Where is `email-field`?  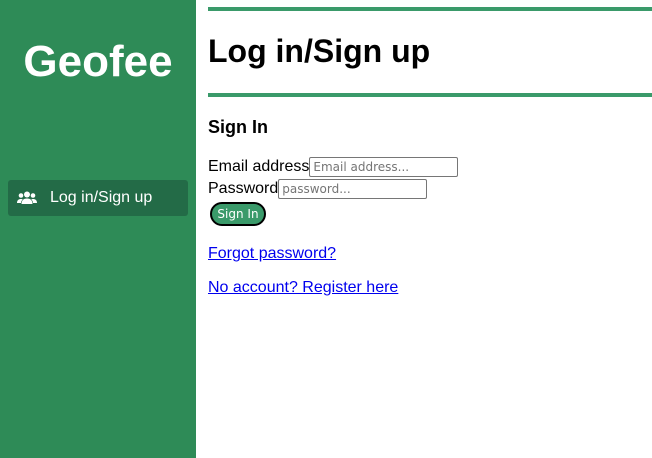 email-field is located at coordinates (384, 167).